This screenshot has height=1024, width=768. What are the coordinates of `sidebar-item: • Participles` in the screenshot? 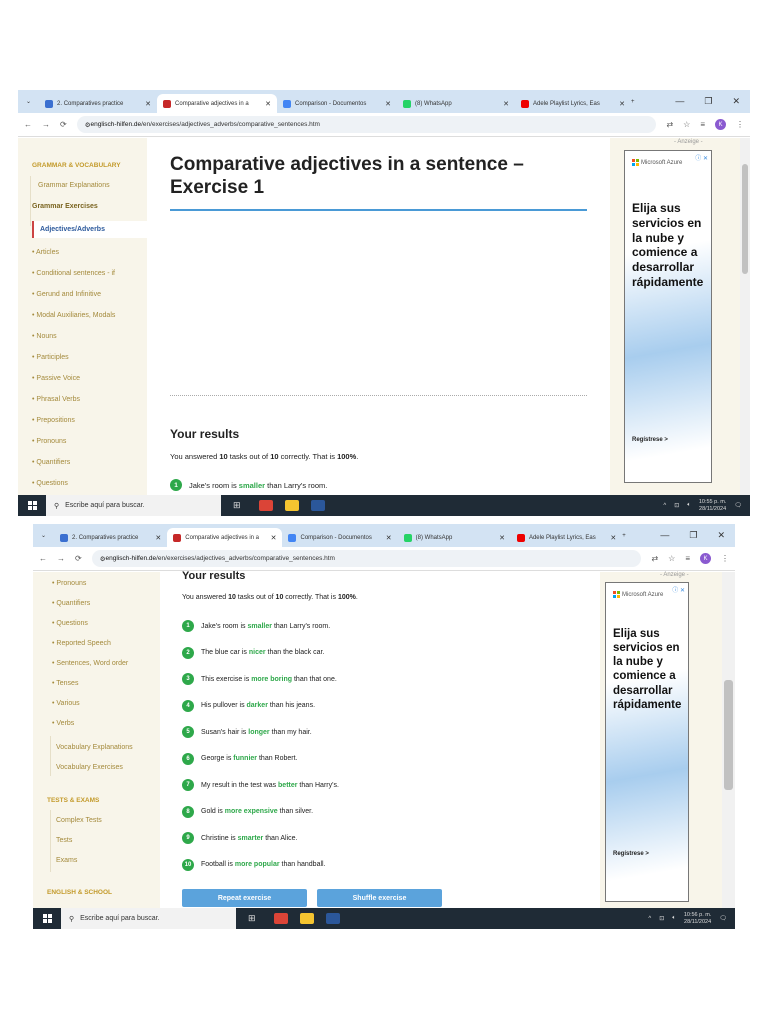 It's located at (50, 357).